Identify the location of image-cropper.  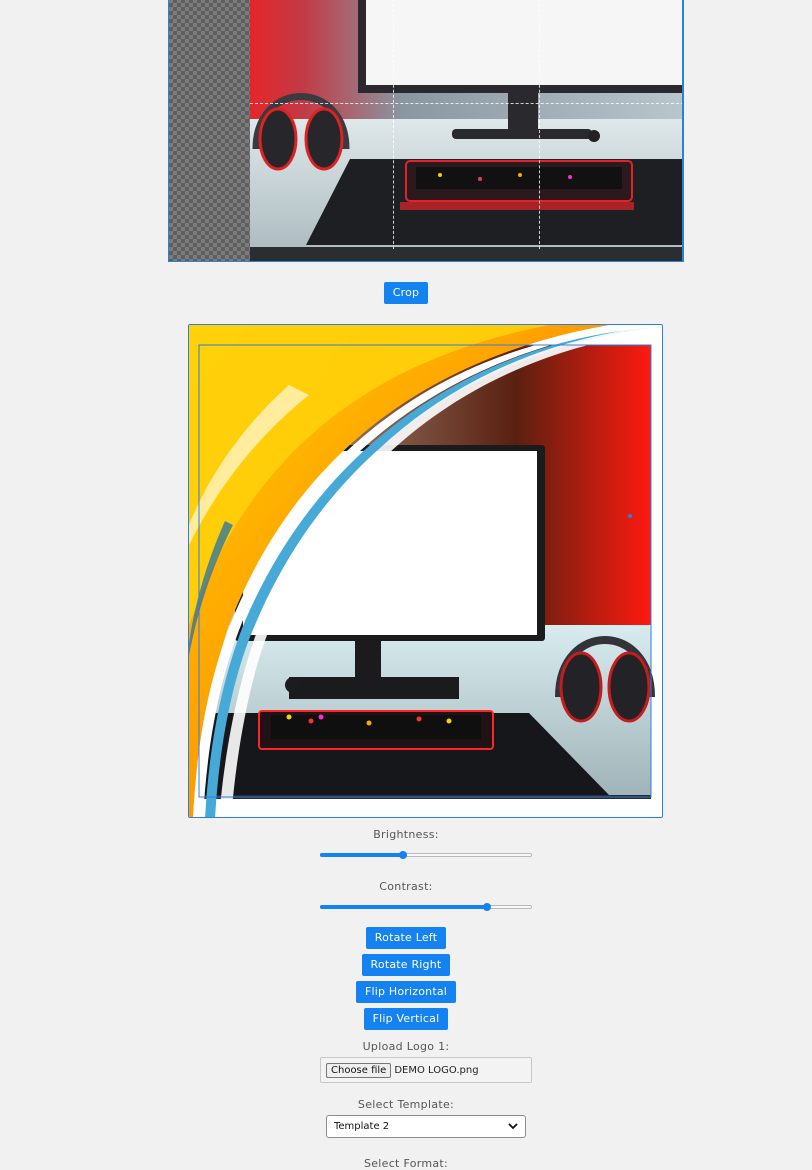
(426, 131).